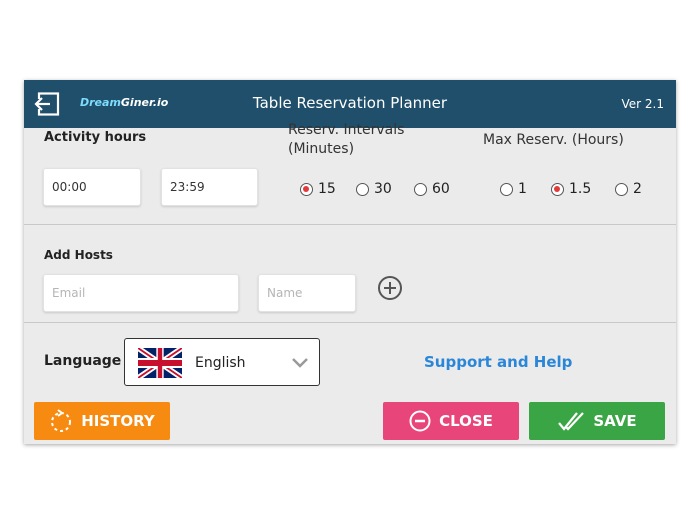 Image resolution: width=700 pixels, height=525 pixels. Describe the element at coordinates (571, 421) in the screenshot. I see `double-check-icon` at that location.